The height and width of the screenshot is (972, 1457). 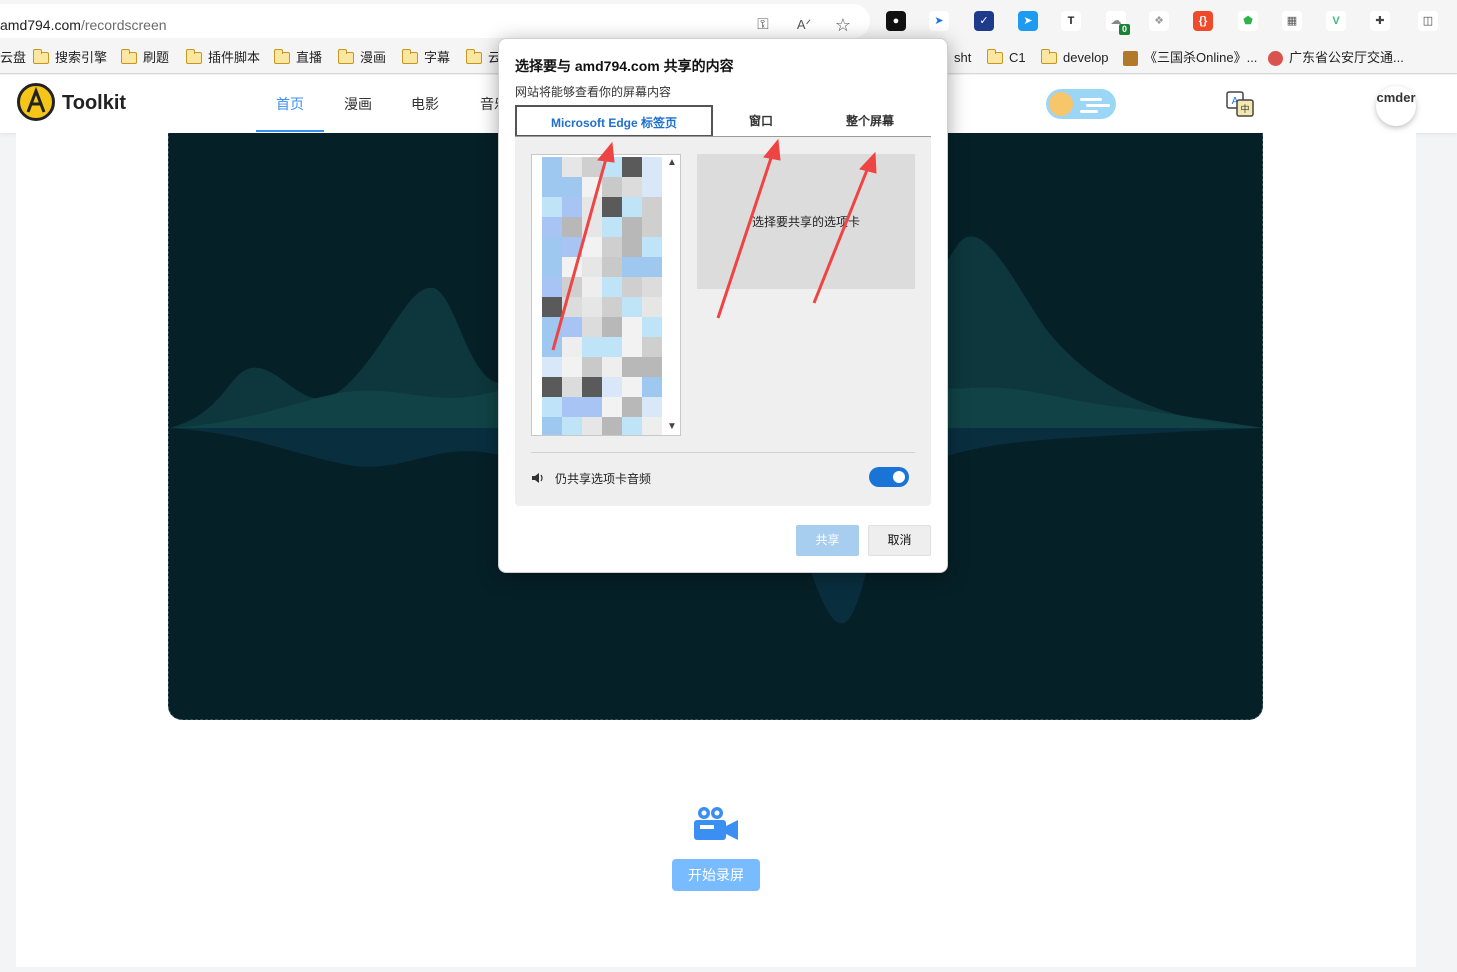 I want to click on share-preview: 选择要共享的选项卡, so click(x=806, y=221).